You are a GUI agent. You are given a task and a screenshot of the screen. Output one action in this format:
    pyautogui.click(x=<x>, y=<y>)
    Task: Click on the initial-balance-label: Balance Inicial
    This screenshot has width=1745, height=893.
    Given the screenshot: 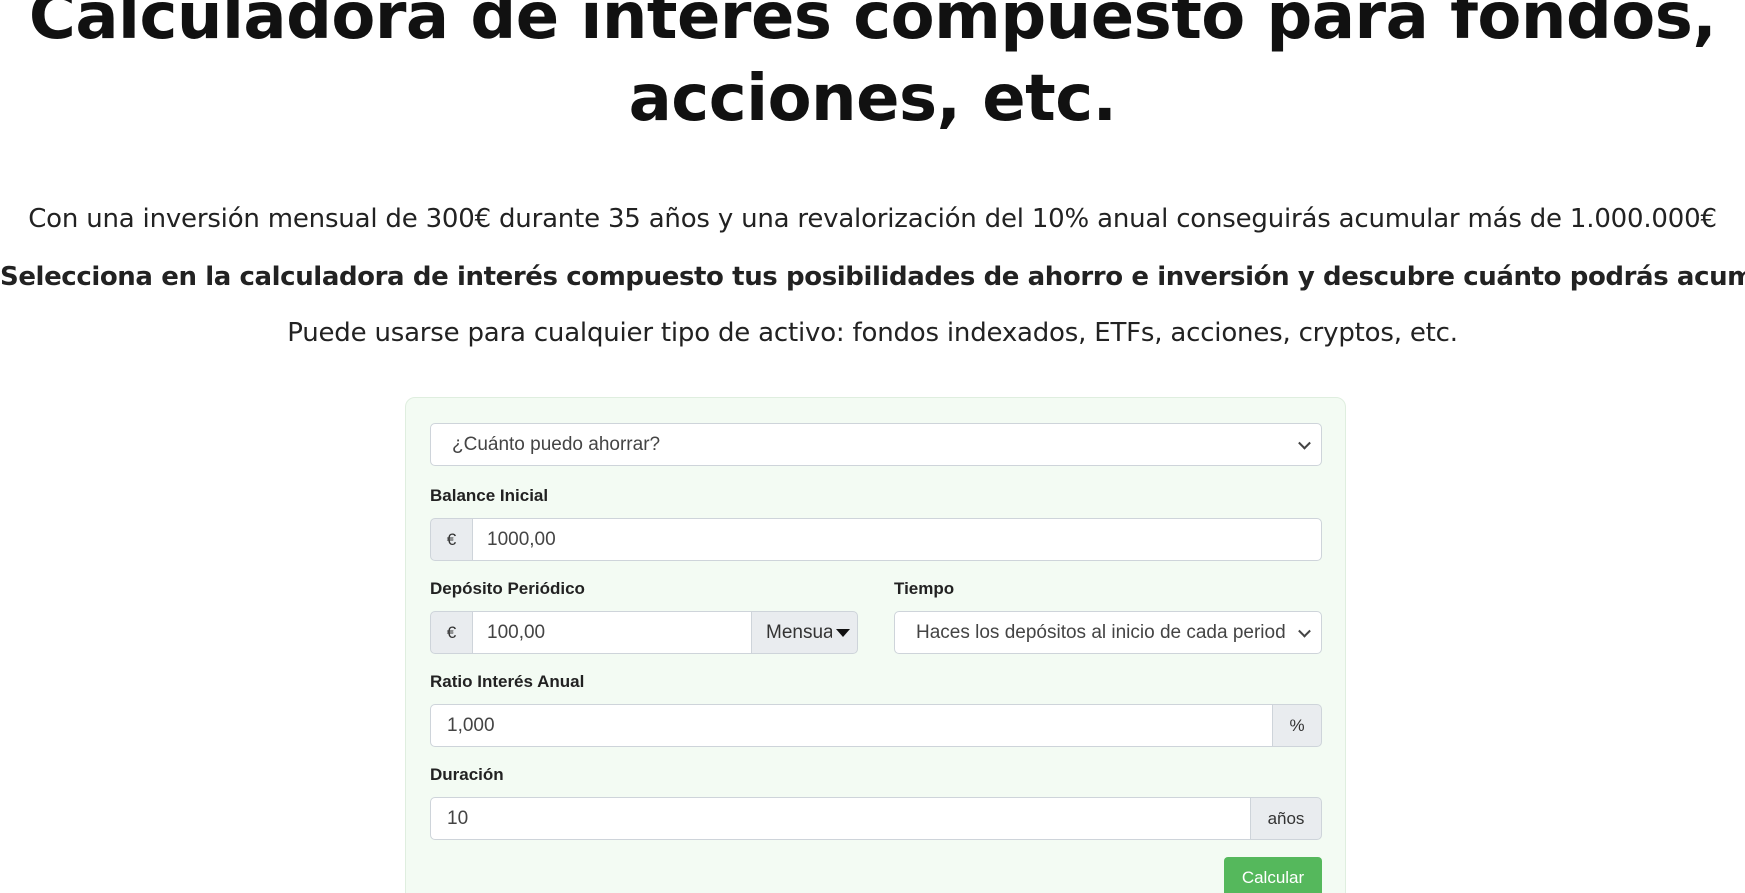 What is the action you would take?
    pyautogui.click(x=489, y=495)
    